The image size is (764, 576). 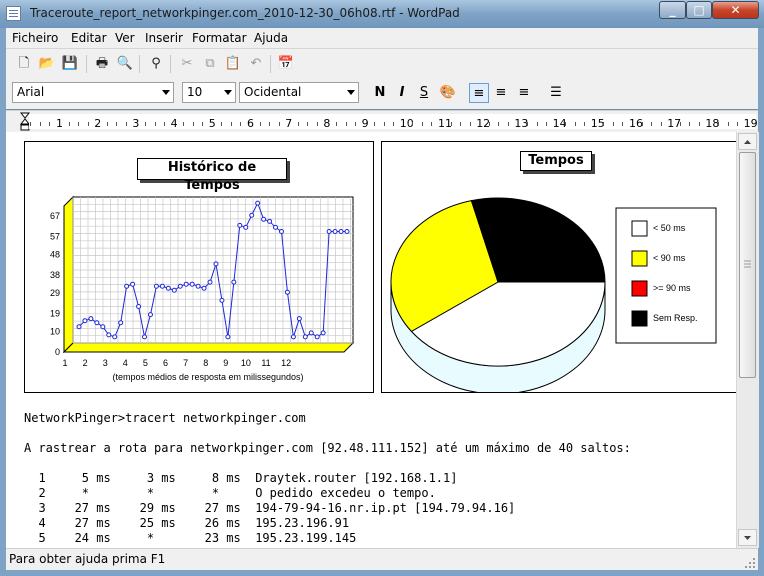 What do you see at coordinates (210, 64) in the screenshot?
I see `copy-icon: ⧉` at bounding box center [210, 64].